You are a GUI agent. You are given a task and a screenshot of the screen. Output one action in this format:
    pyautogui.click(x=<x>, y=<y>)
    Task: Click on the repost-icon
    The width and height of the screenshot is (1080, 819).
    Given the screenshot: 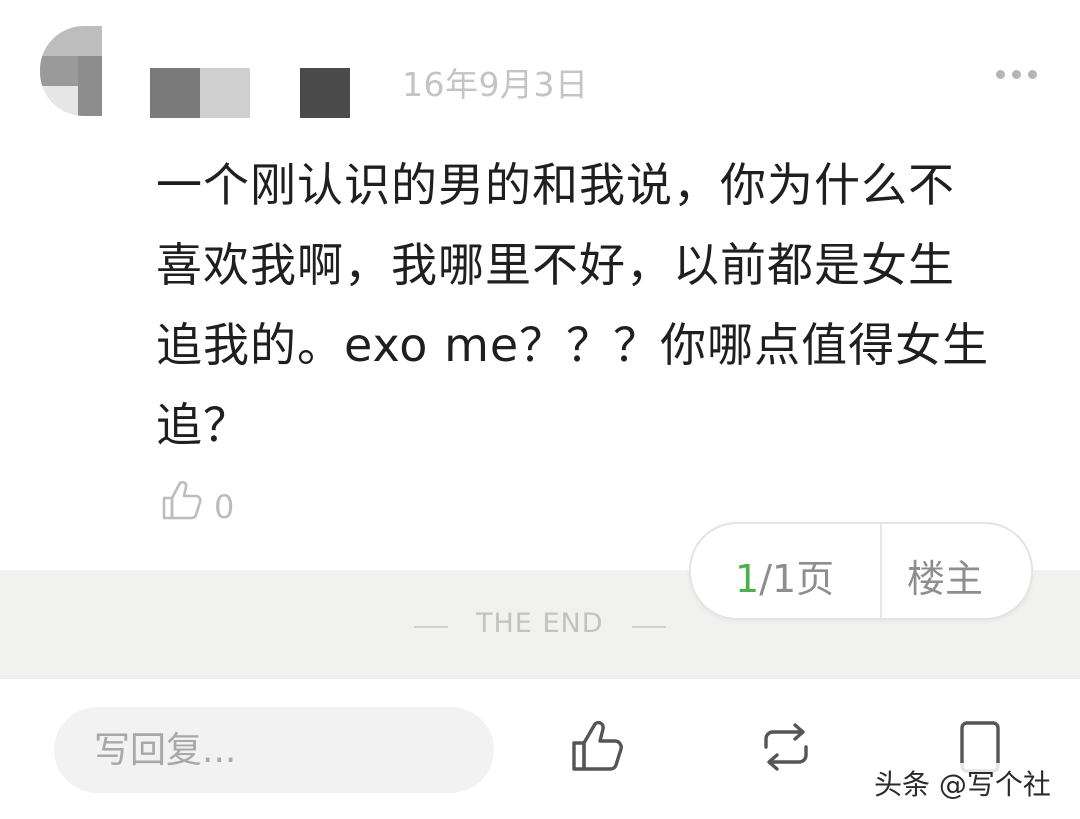 What is the action you would take?
    pyautogui.click(x=786, y=747)
    